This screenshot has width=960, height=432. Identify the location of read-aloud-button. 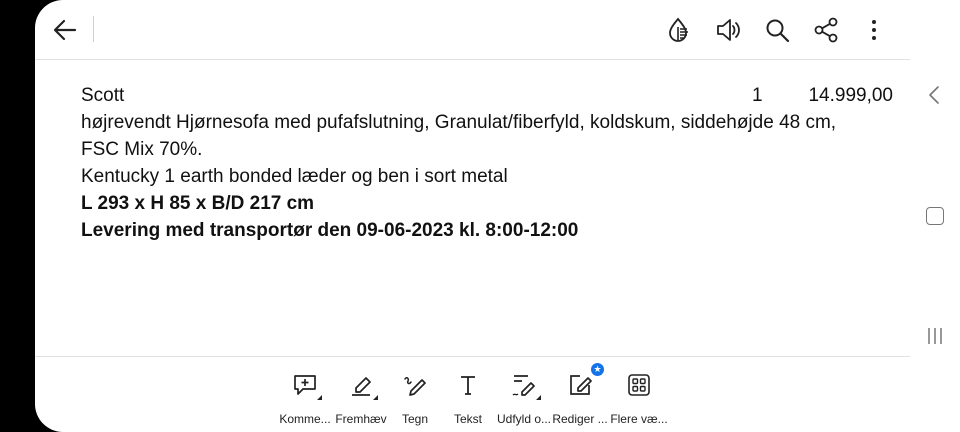
(728, 30).